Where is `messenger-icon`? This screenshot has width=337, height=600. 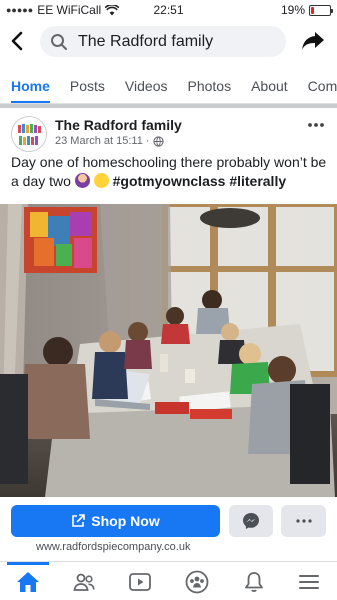
messenger-icon is located at coordinates (251, 521).